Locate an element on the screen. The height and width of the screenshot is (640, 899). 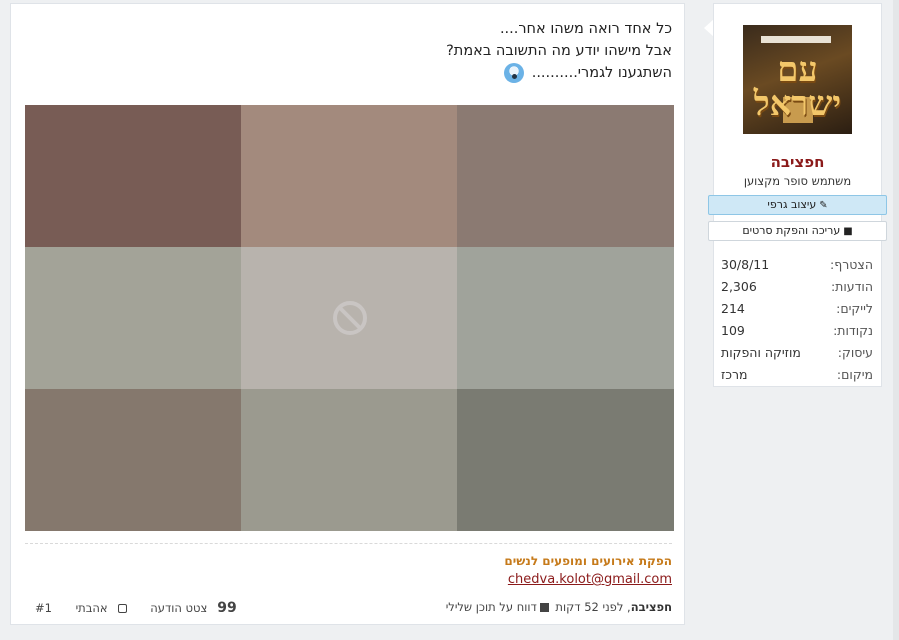
badge-label: עריכה והפקת סרטים is located at coordinates (791, 230).